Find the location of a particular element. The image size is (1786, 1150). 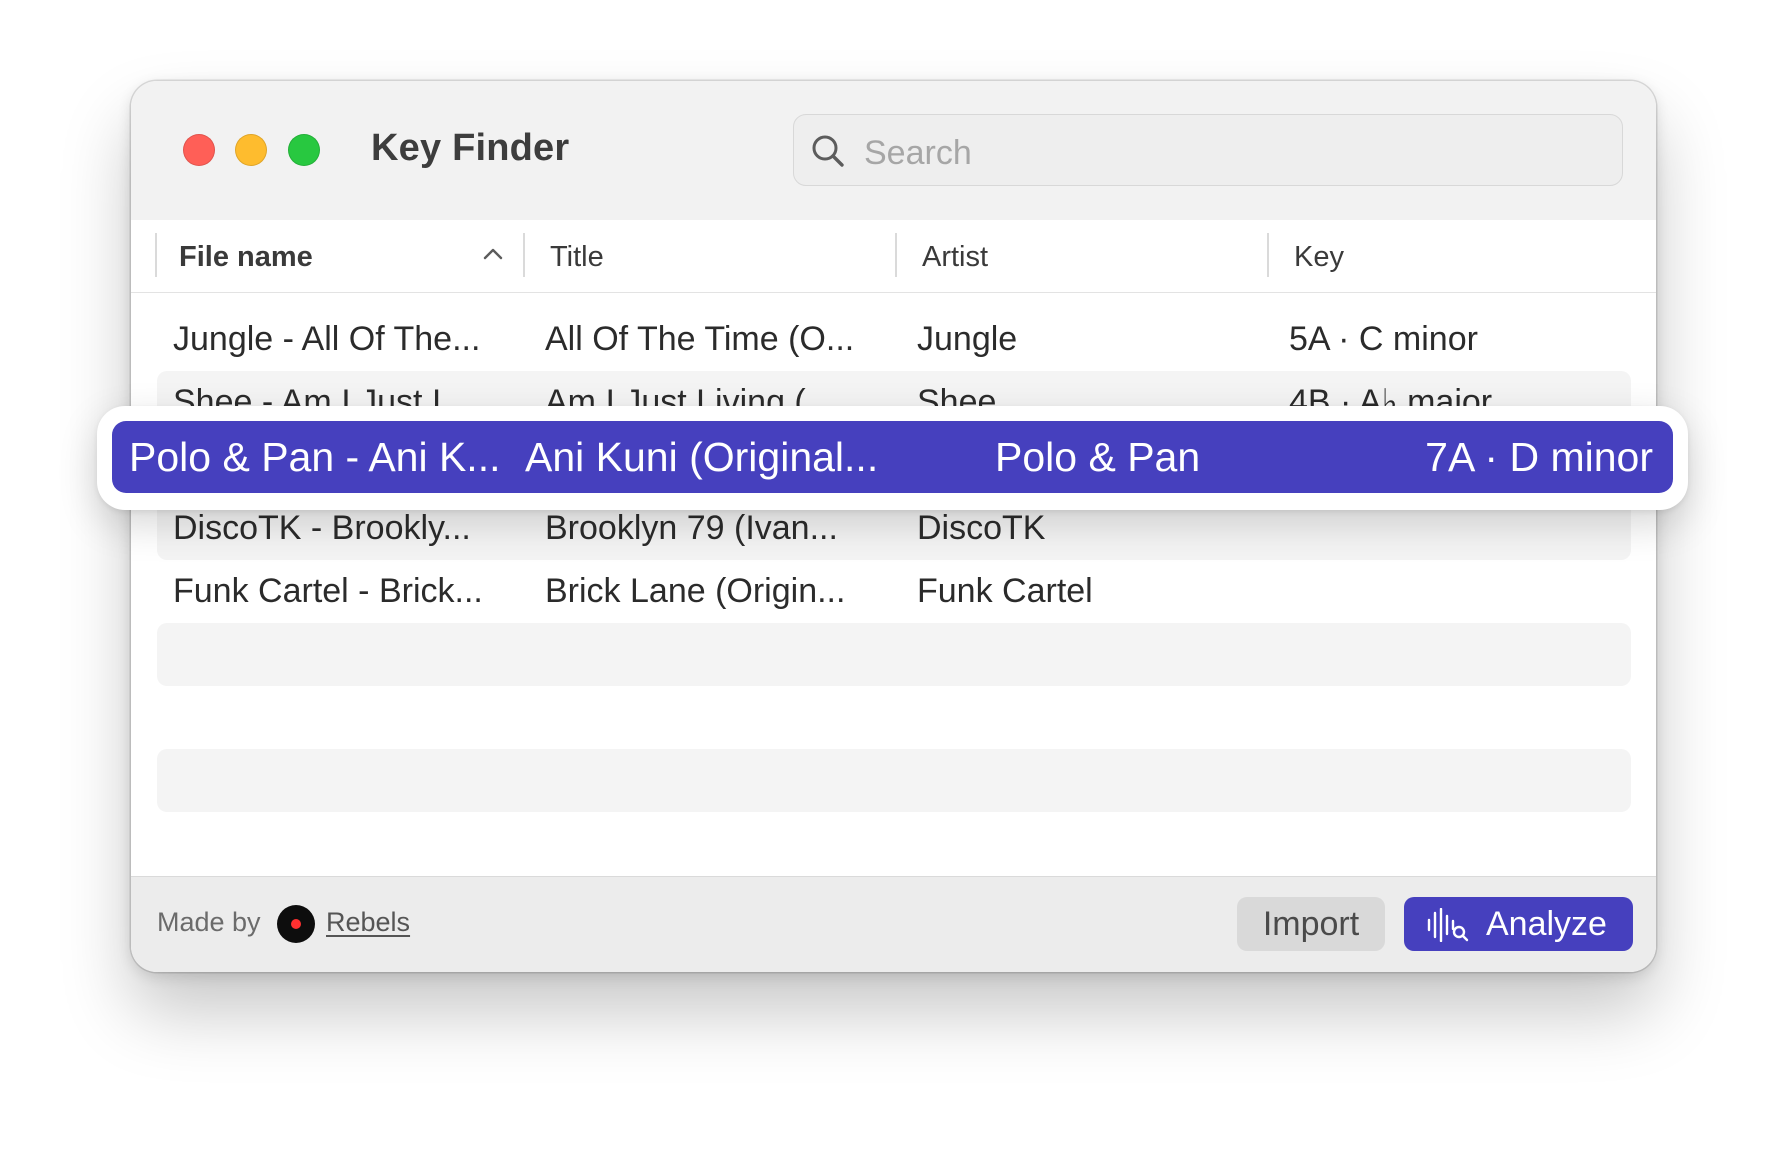

footer-bar: Made by Rebels Import Analyze is located at coordinates (893, 924).